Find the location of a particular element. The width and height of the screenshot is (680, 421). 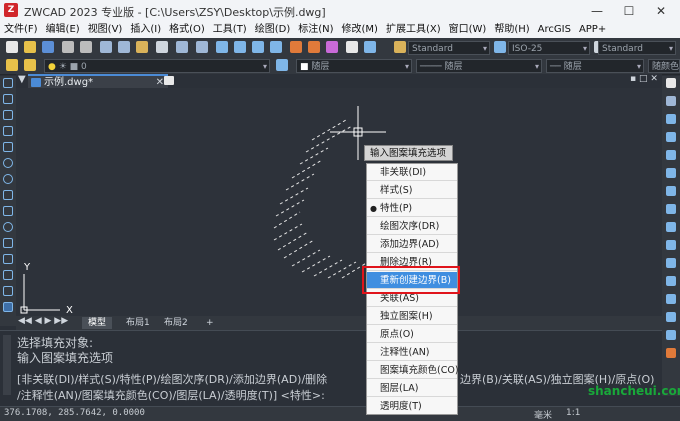

linetype-select: ──── 随层 ▾ is located at coordinates (479, 66).